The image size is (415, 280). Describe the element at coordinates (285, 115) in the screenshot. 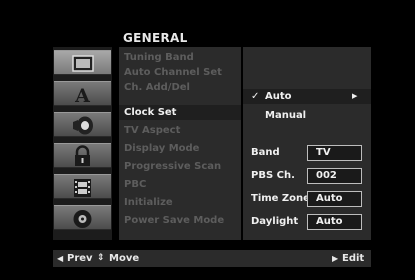

I see `option-manual: Manual` at that location.